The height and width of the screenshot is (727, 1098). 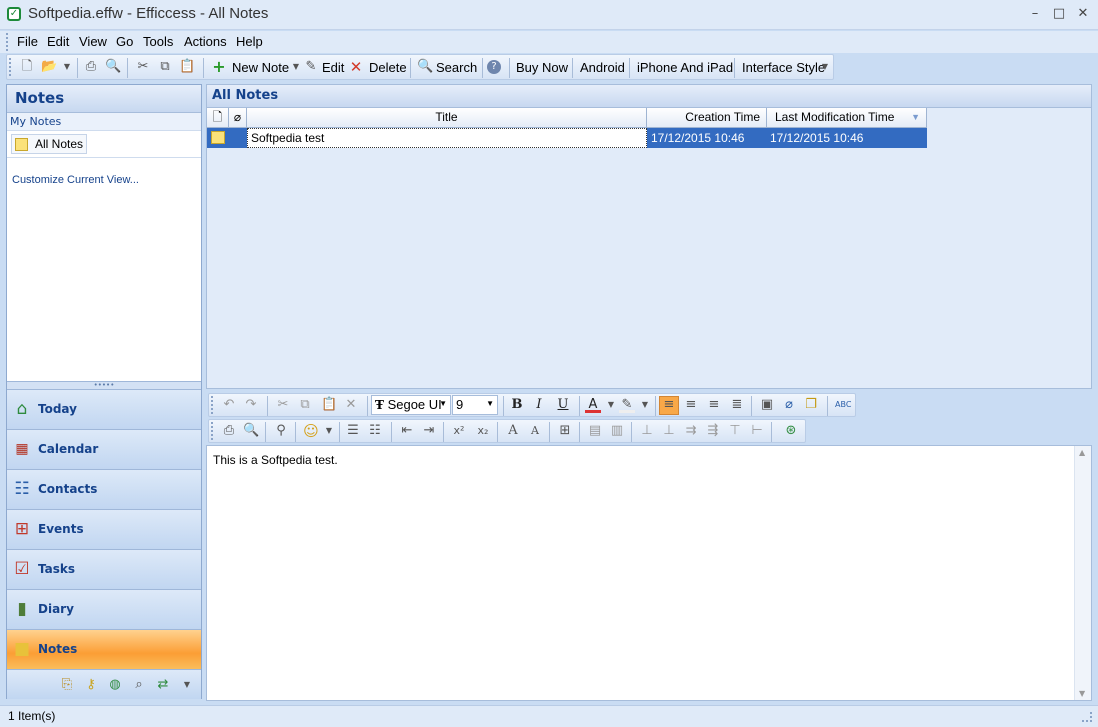 What do you see at coordinates (714, 405) in the screenshot?
I see `align-right-icon: ≡` at bounding box center [714, 405].